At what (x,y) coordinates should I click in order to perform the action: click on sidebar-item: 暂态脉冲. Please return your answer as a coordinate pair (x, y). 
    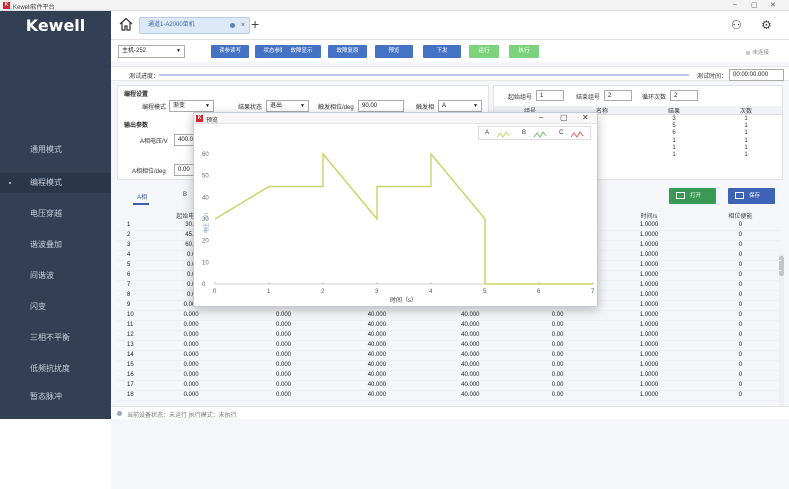
    Looking at the image, I should click on (55, 397).